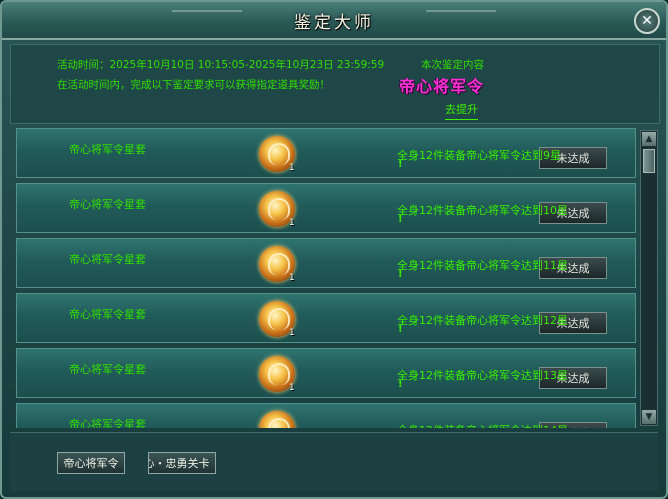 The height and width of the screenshot is (499, 668). I want to click on tab-loyal-stage: 帝心・忠勇关卡, so click(182, 463).